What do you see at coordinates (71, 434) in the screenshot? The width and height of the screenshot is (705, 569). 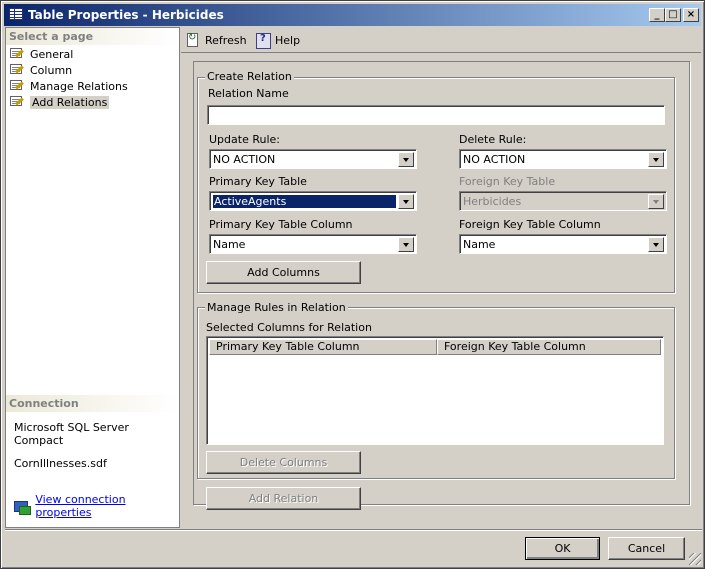 I see `connection-server: Microsoft SQL Server Compact` at bounding box center [71, 434].